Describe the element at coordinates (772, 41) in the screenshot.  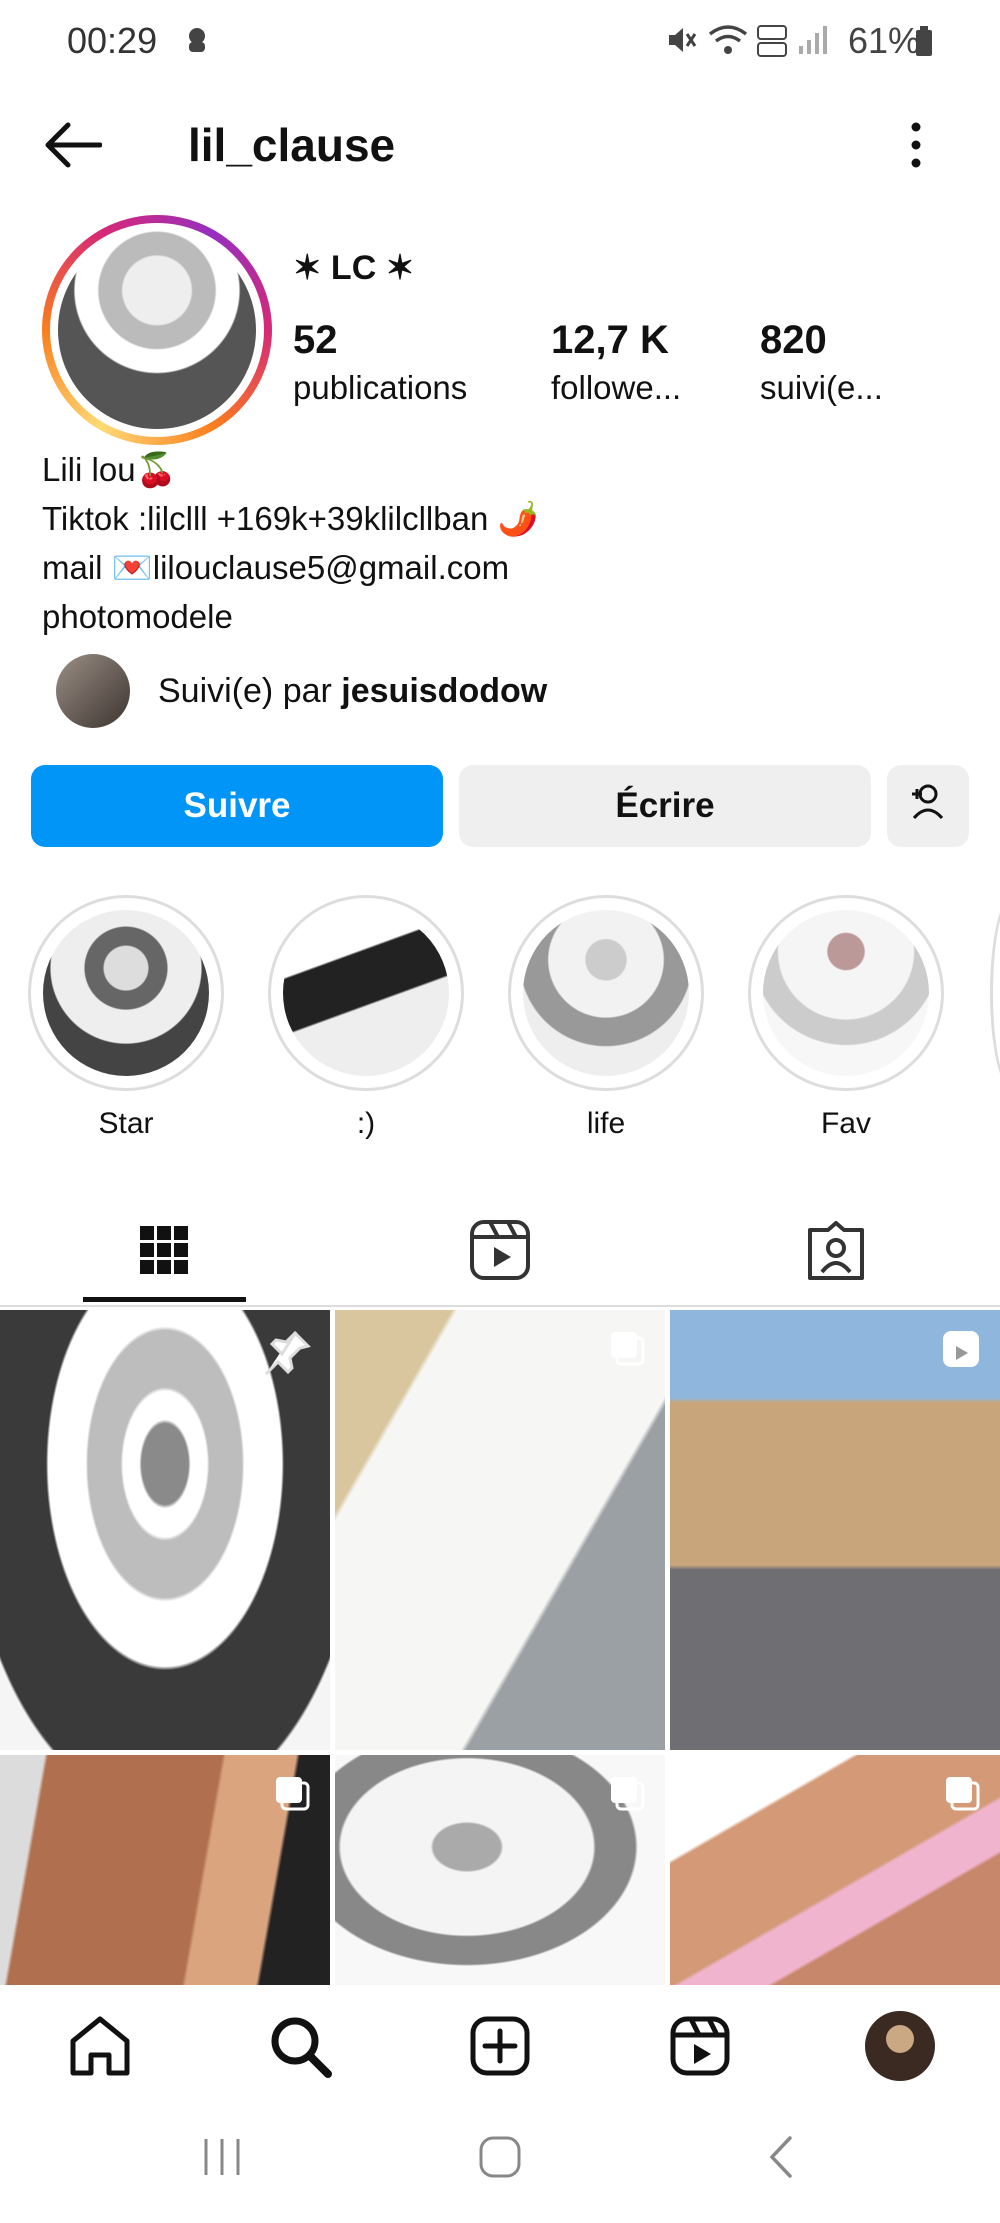
I see `volte-icon` at that location.